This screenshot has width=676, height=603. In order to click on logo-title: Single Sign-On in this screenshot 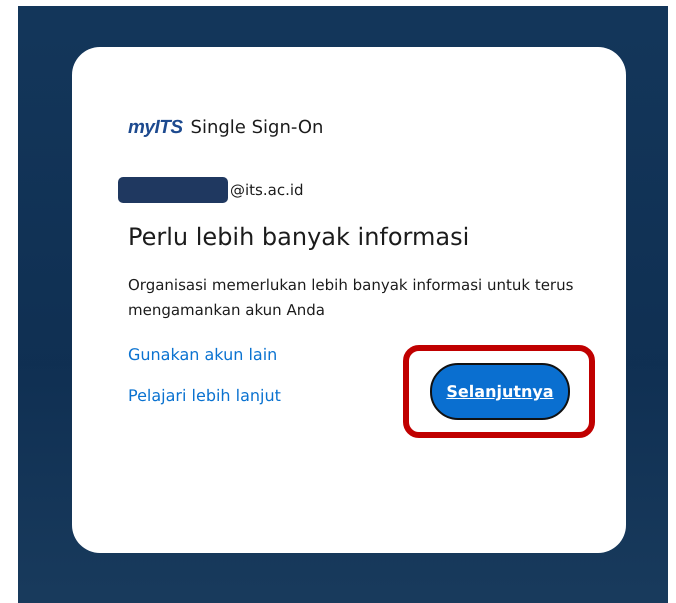, I will do `click(257, 127)`.